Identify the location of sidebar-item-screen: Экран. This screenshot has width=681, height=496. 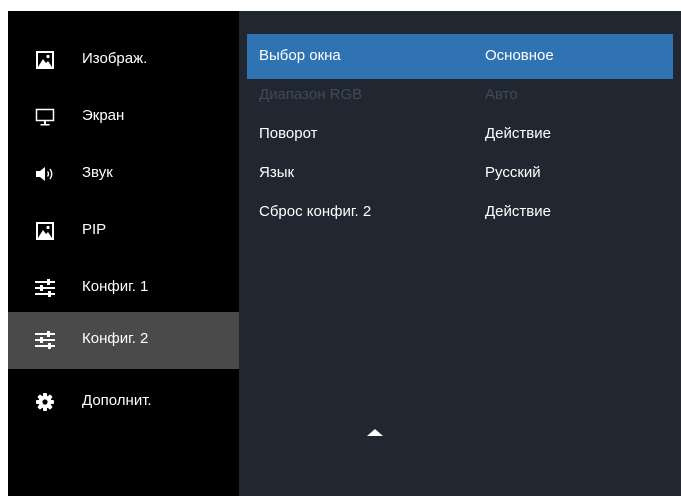
(123, 117).